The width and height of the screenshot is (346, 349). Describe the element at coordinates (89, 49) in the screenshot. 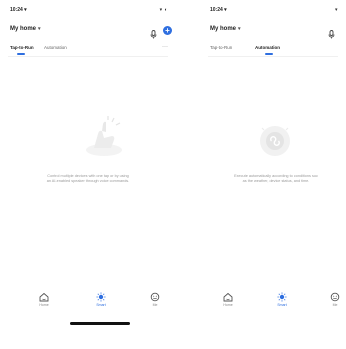

I see `scene-tabs: Tap-to-Run Automation ···` at that location.